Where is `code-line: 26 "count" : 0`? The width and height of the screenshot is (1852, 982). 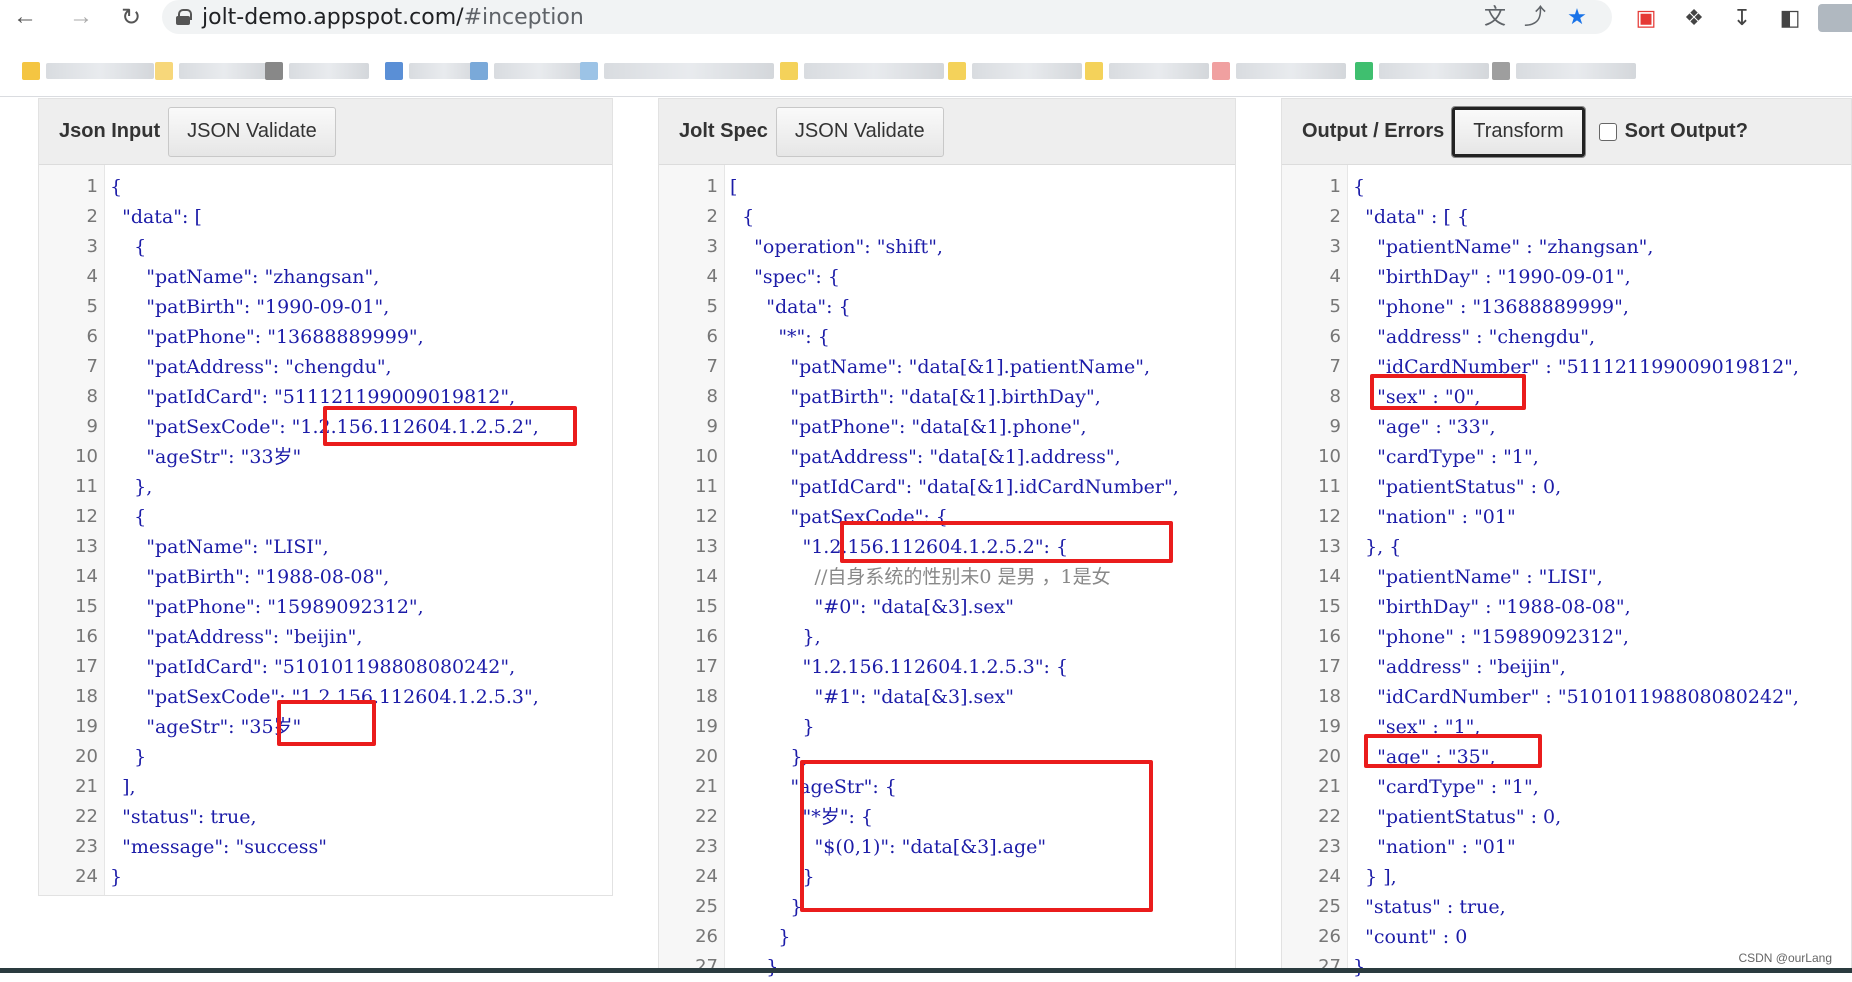 code-line: 26 "count" : 0 is located at coordinates (1566, 937).